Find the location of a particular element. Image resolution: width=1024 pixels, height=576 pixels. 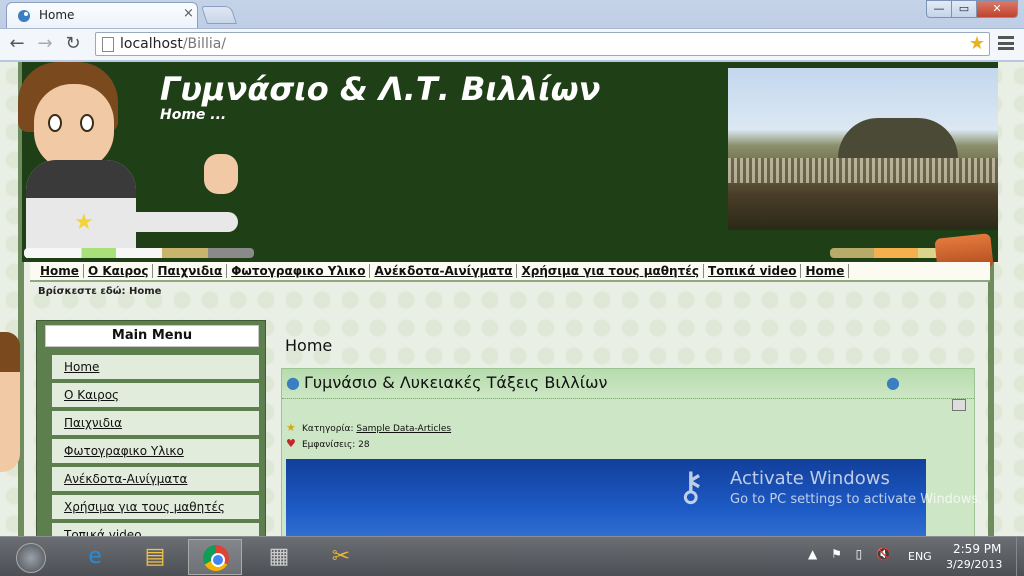

village-photo is located at coordinates (863, 149).